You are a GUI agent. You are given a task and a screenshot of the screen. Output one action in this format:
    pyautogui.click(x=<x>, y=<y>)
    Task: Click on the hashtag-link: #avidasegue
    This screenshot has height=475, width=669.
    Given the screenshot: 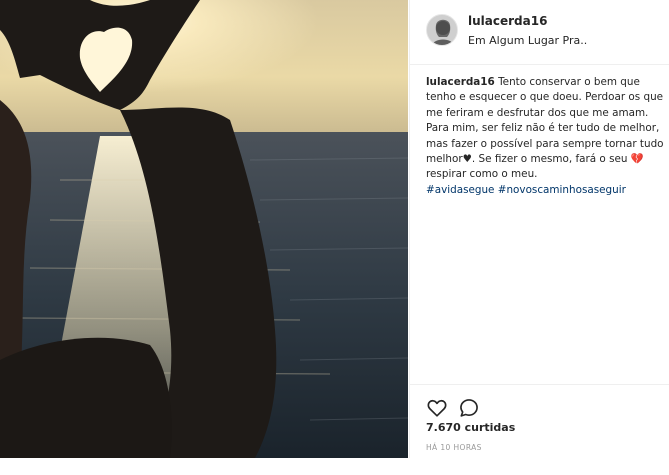 What is the action you would take?
    pyautogui.click(x=460, y=190)
    